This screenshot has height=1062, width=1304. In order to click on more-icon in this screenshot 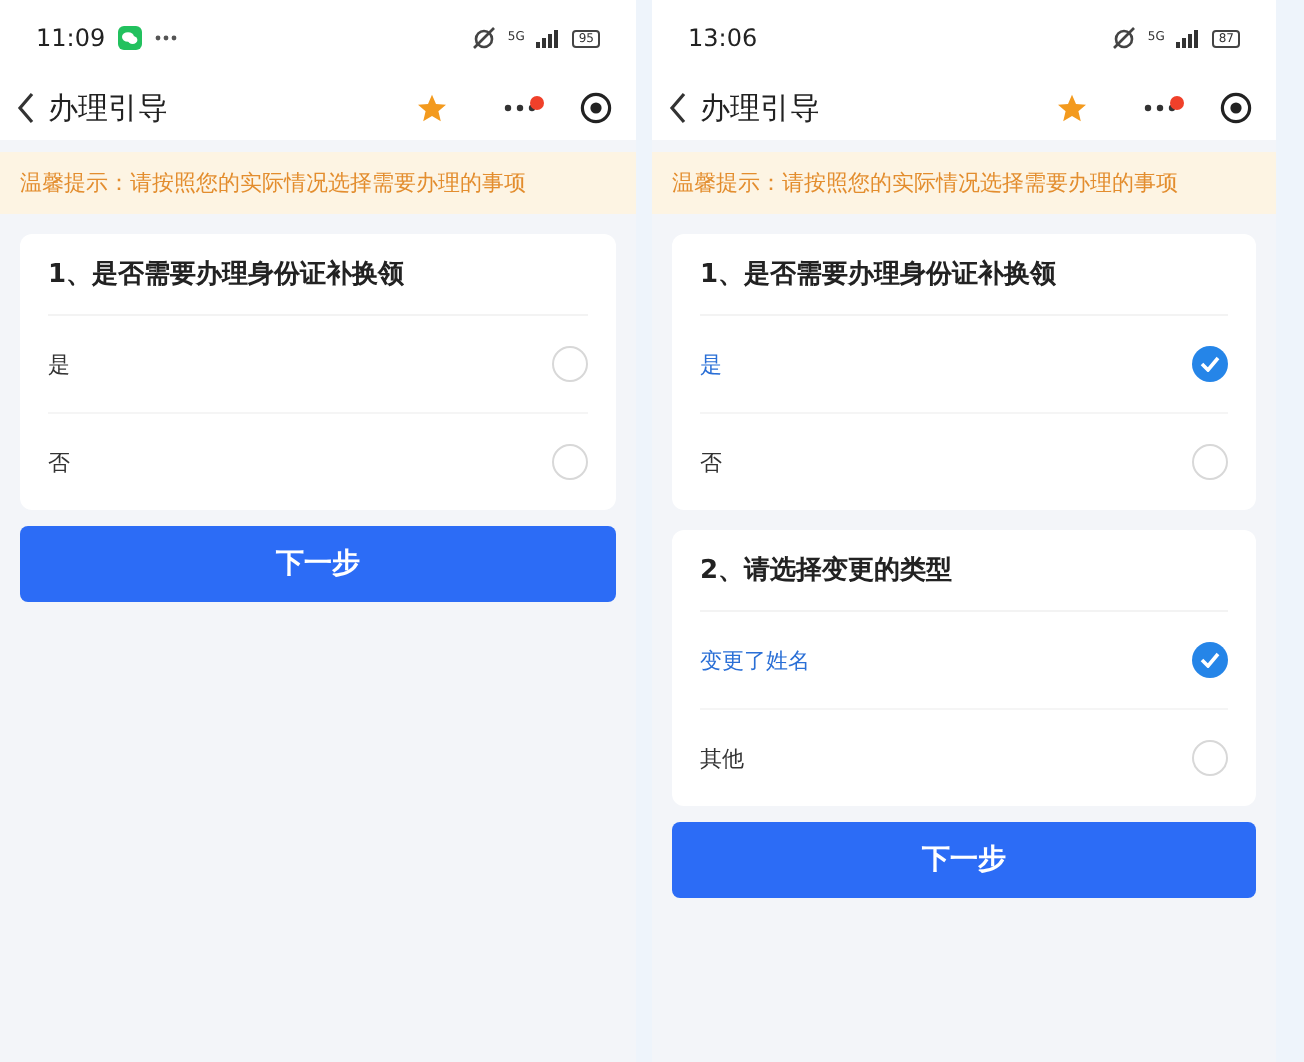, I will do `click(165, 38)`.